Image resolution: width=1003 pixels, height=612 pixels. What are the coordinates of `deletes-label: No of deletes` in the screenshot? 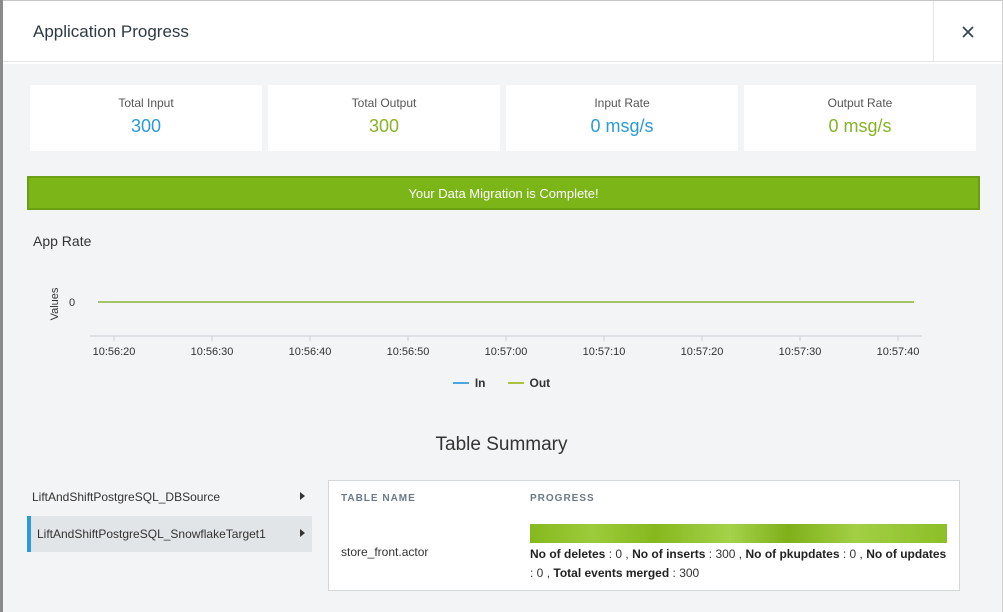 It's located at (568, 554).